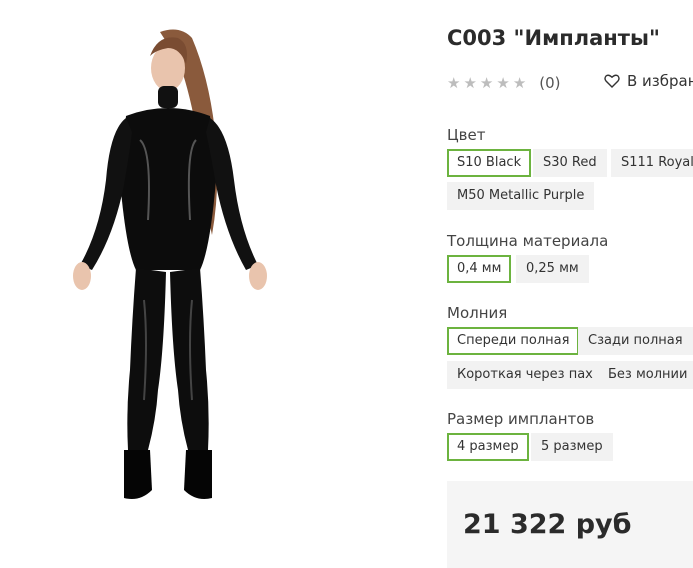 This screenshot has height=568, width=693. What do you see at coordinates (553, 38) in the screenshot?
I see `product-title: С003 "Импланты"` at bounding box center [553, 38].